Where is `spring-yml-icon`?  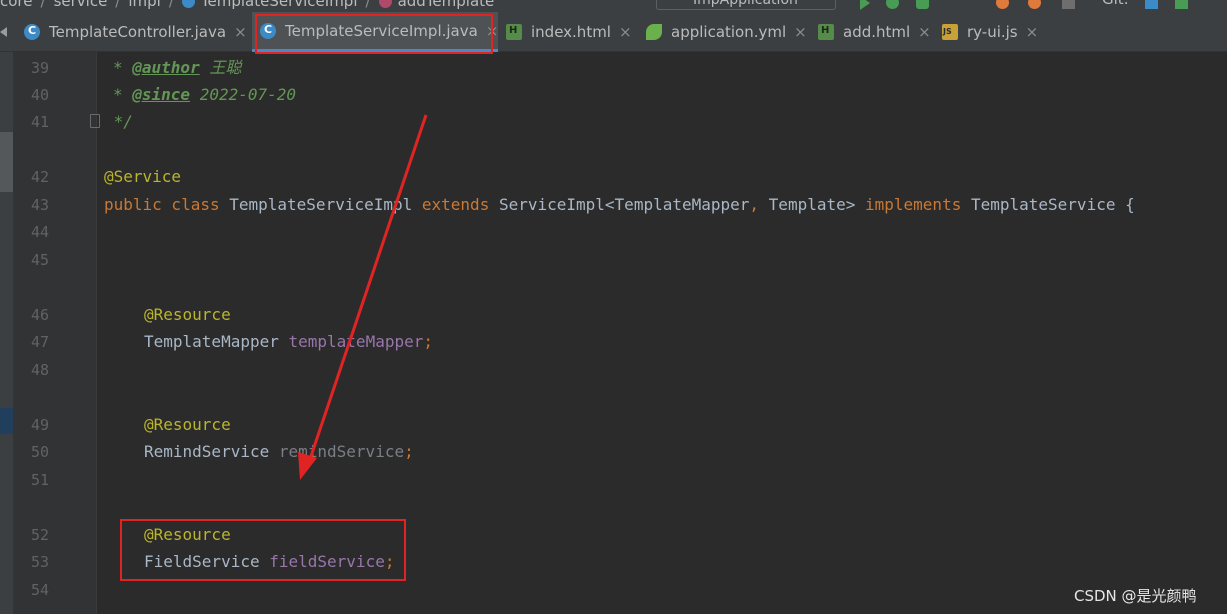 spring-yml-icon is located at coordinates (654, 32).